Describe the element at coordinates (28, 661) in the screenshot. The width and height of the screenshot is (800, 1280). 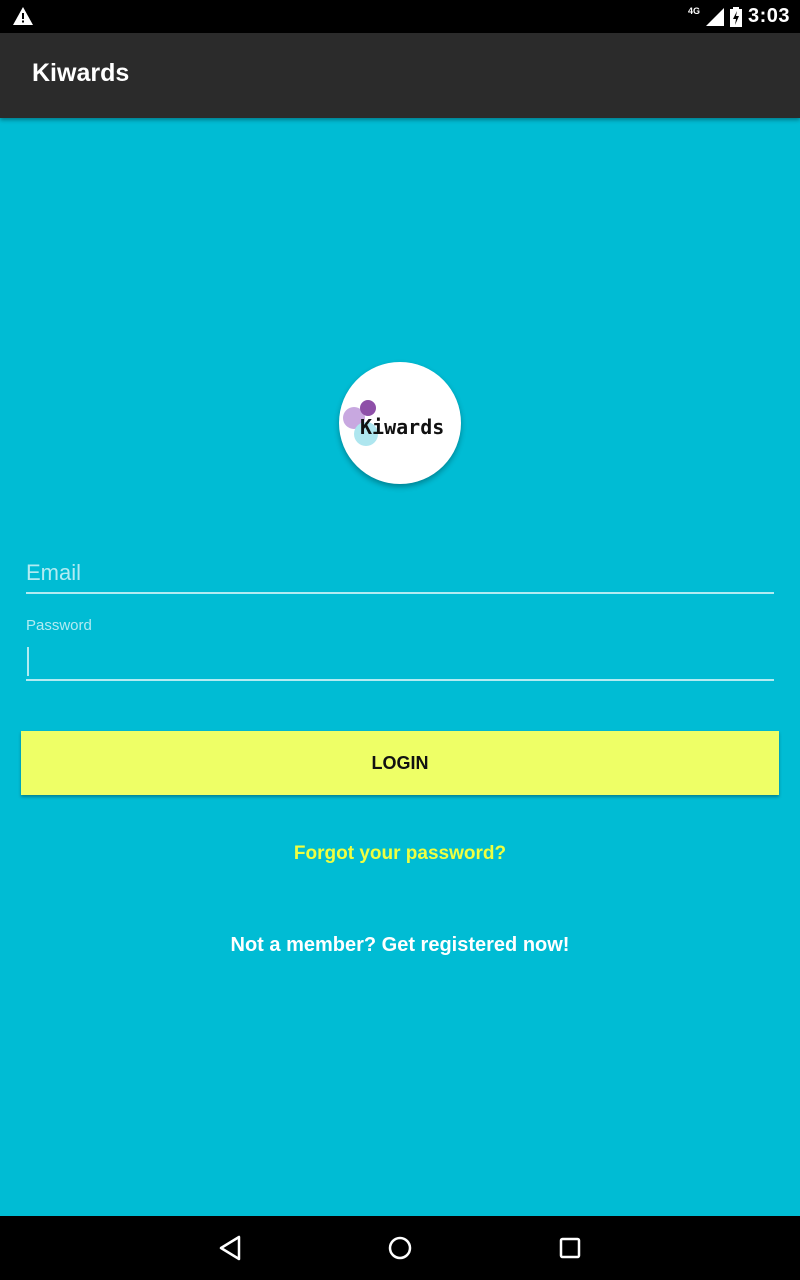
I see `text-cursor` at that location.